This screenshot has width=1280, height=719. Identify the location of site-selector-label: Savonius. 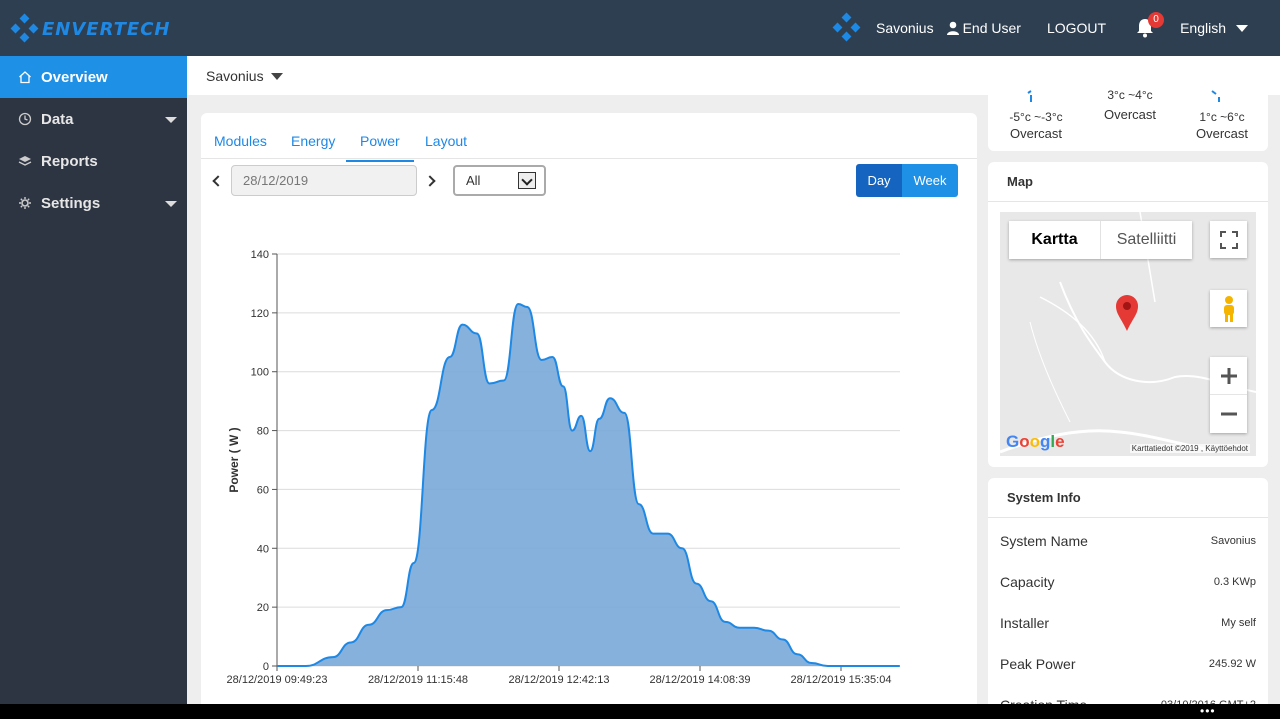
(235, 76).